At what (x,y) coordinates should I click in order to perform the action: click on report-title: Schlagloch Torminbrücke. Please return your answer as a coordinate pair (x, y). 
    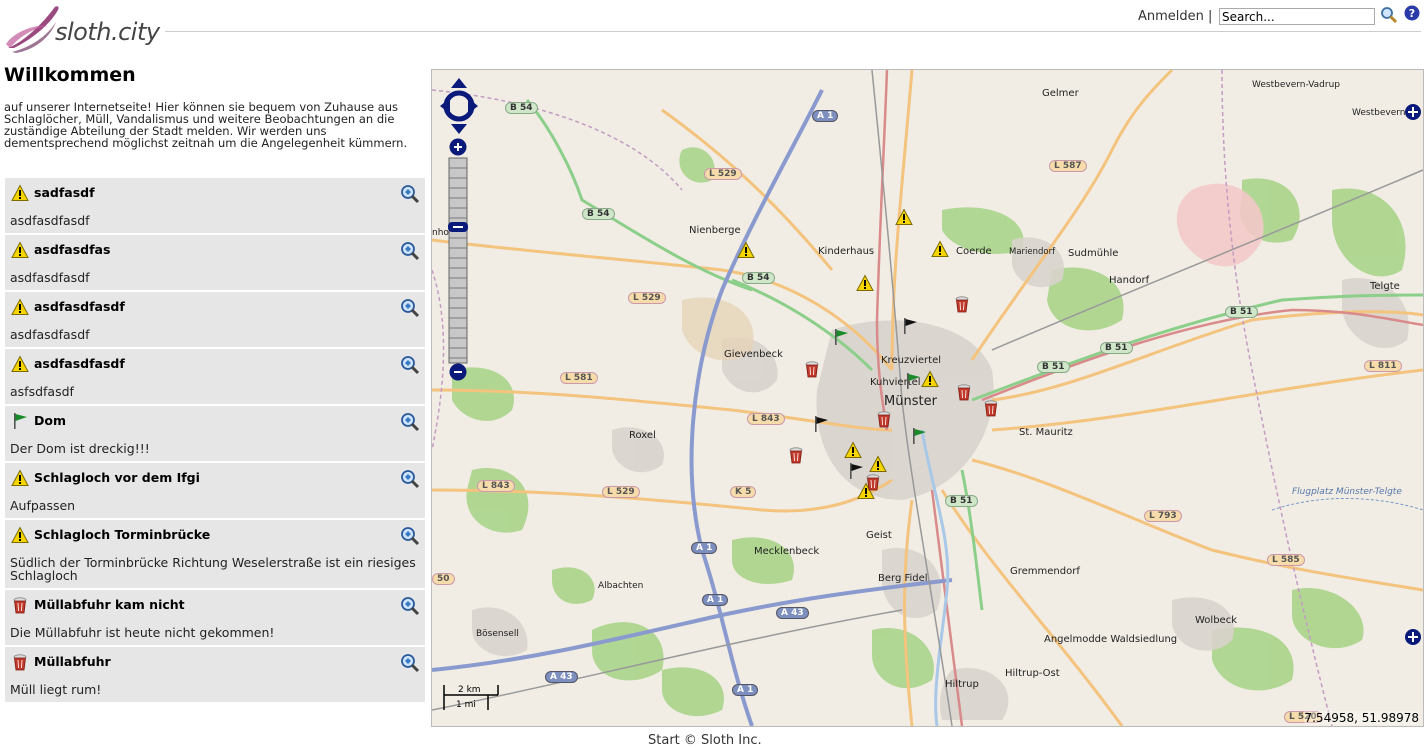
    Looking at the image, I should click on (122, 534).